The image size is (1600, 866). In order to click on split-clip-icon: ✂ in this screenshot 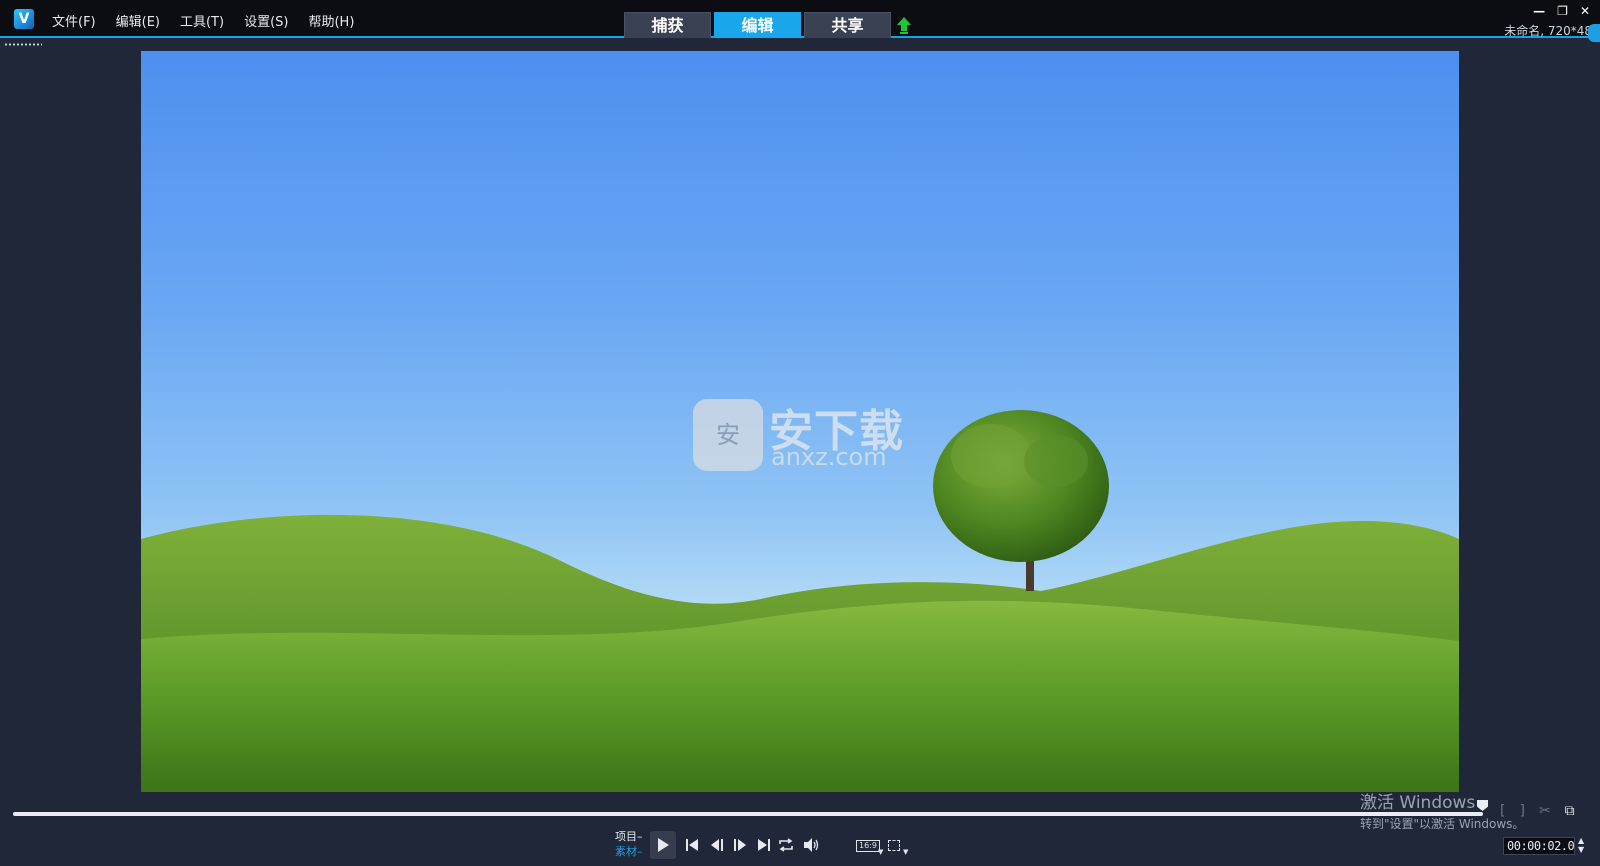, I will do `click(1545, 811)`.